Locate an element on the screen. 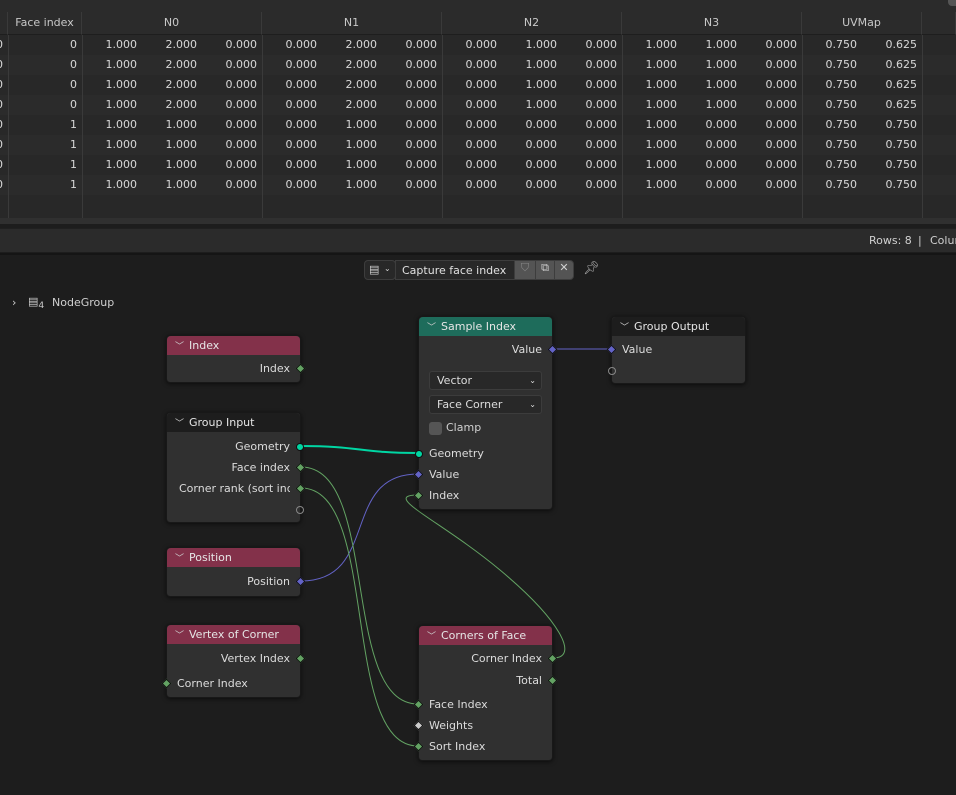 The height and width of the screenshot is (795, 956). socket-geometry-in is located at coordinates (419, 454).